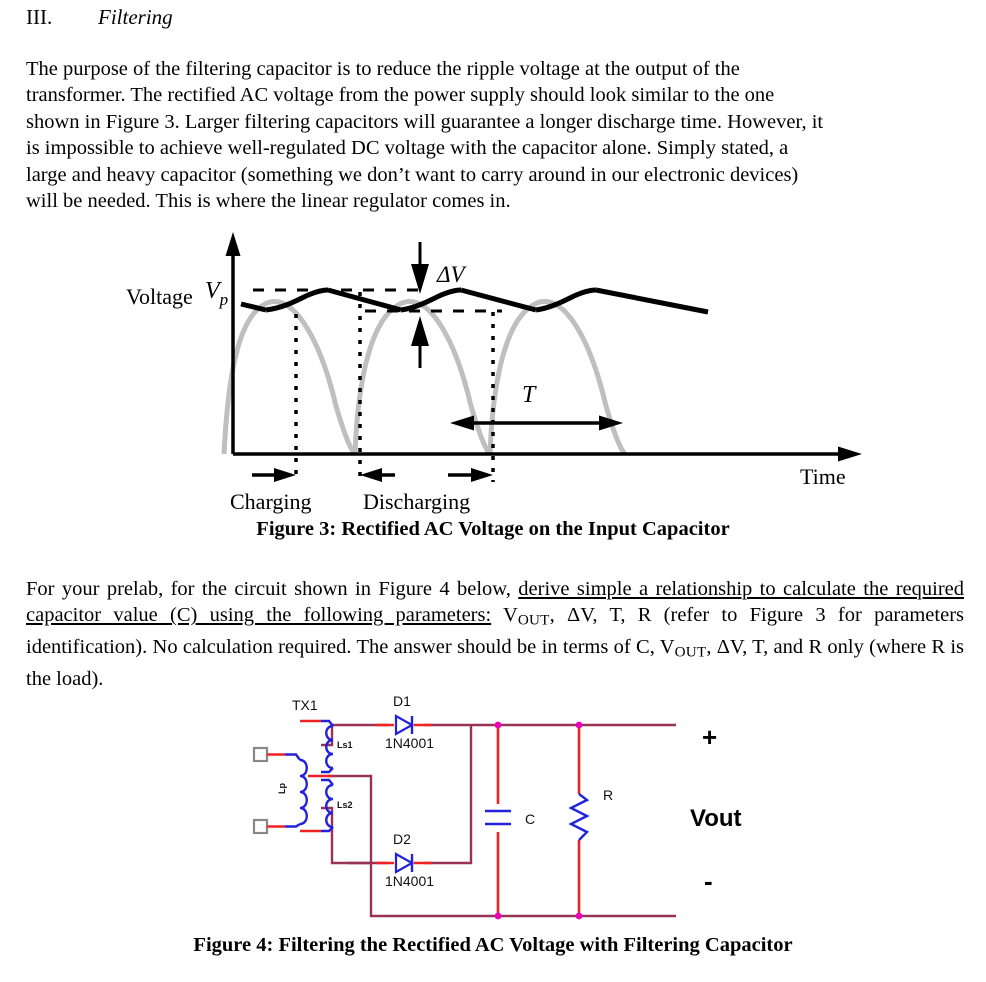 The width and height of the screenshot is (986, 982). Describe the element at coordinates (282, 788) in the screenshot. I see `primary-winding-label: Lp` at that location.